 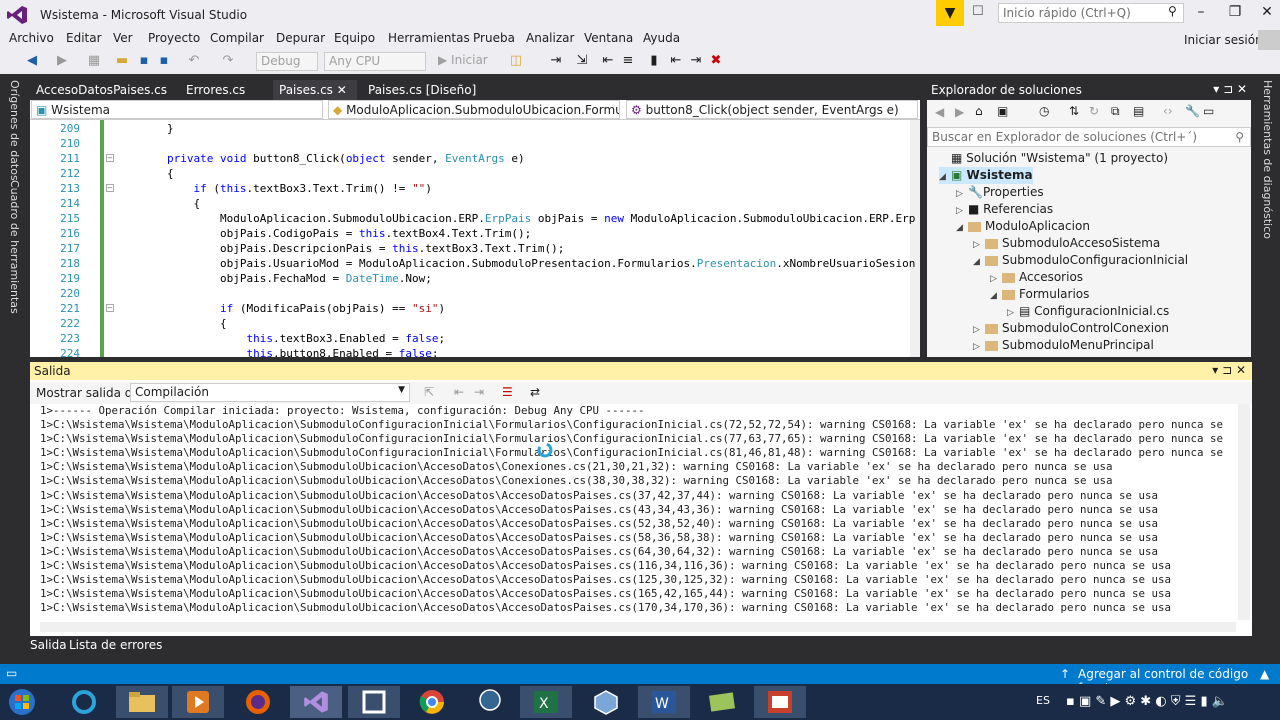 I want to click on undo-icon: ↶, so click(x=194, y=60).